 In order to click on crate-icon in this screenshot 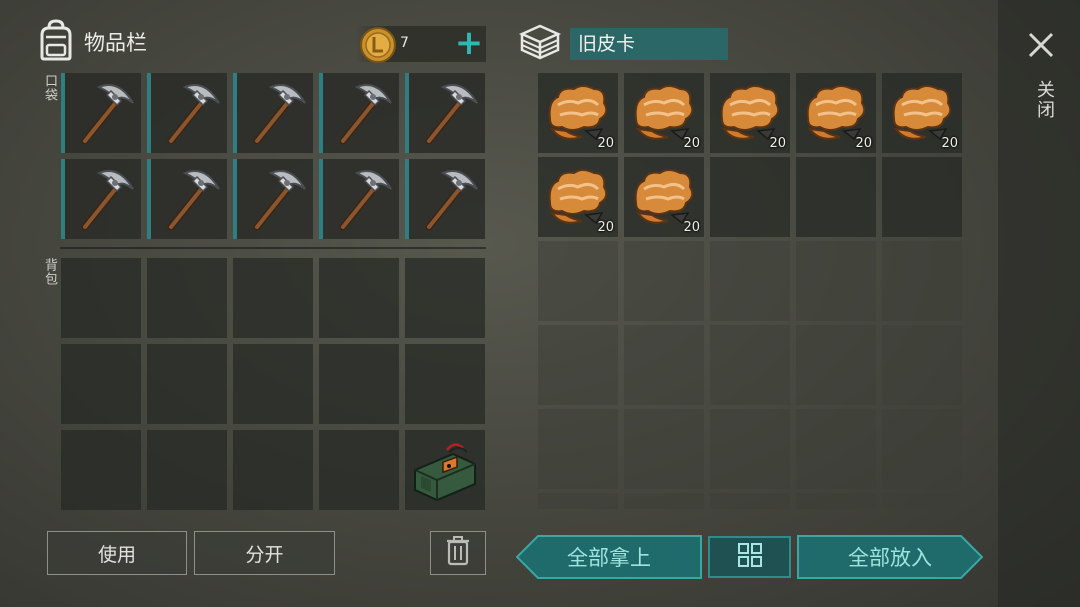, I will do `click(540, 44)`.